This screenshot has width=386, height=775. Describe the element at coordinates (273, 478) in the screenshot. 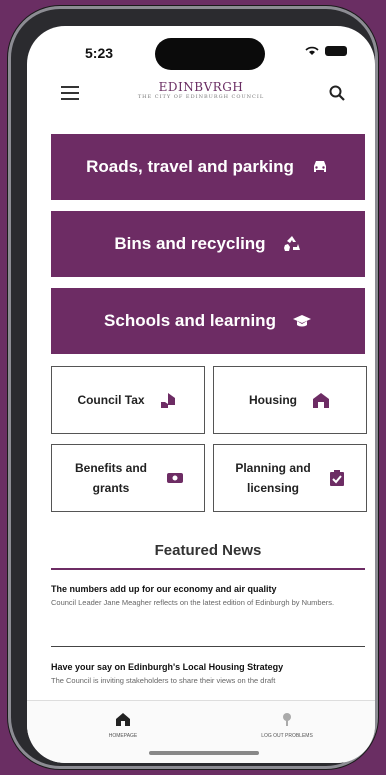

I see `planning-label: Planning and licensing` at that location.